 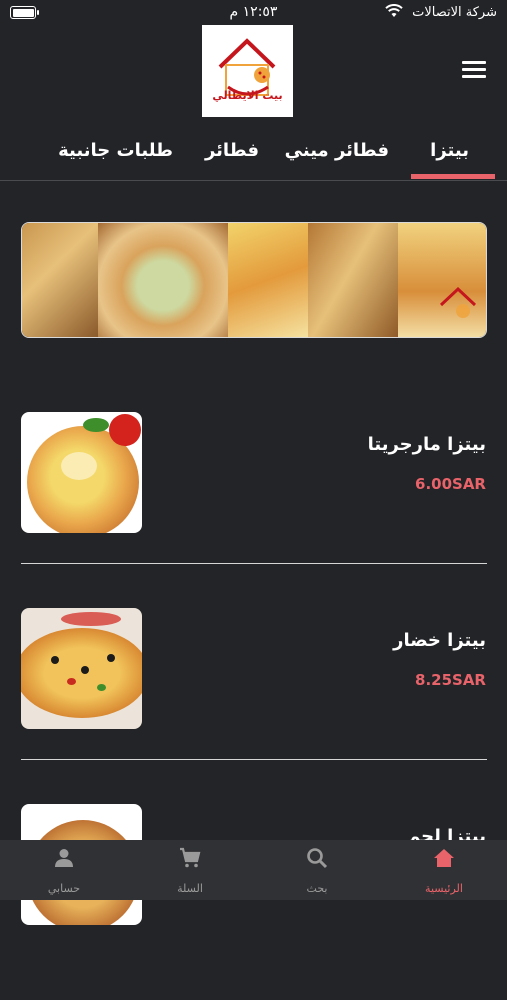 I want to click on promo-banner, so click(x=254, y=280).